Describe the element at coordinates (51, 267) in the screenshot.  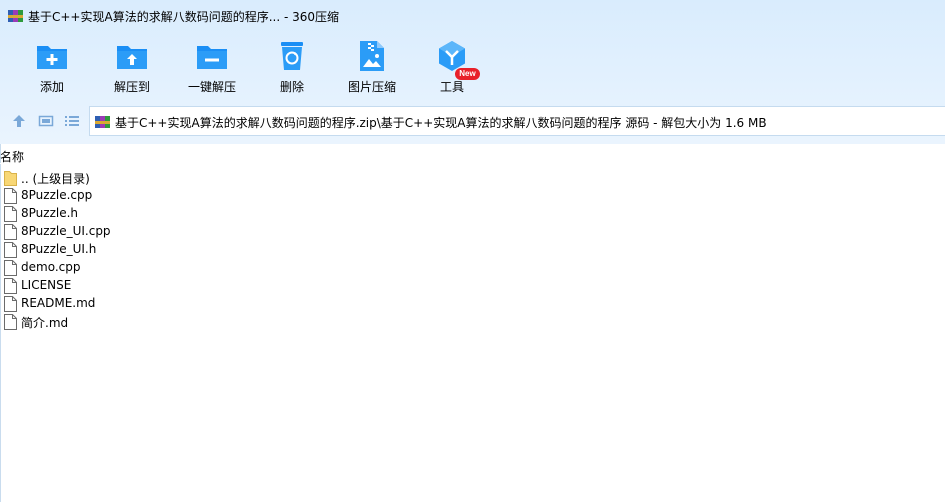
I see `list-item-label: demo.cpp` at that location.